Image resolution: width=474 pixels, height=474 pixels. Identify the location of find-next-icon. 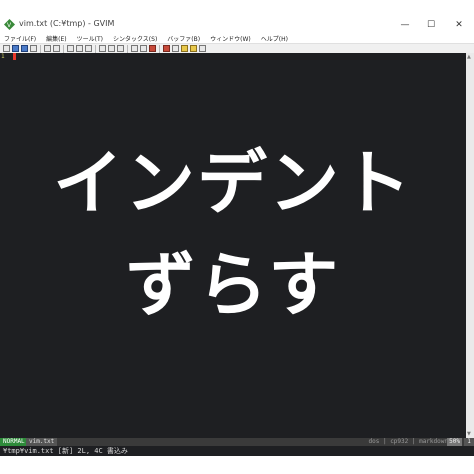
(111, 48).